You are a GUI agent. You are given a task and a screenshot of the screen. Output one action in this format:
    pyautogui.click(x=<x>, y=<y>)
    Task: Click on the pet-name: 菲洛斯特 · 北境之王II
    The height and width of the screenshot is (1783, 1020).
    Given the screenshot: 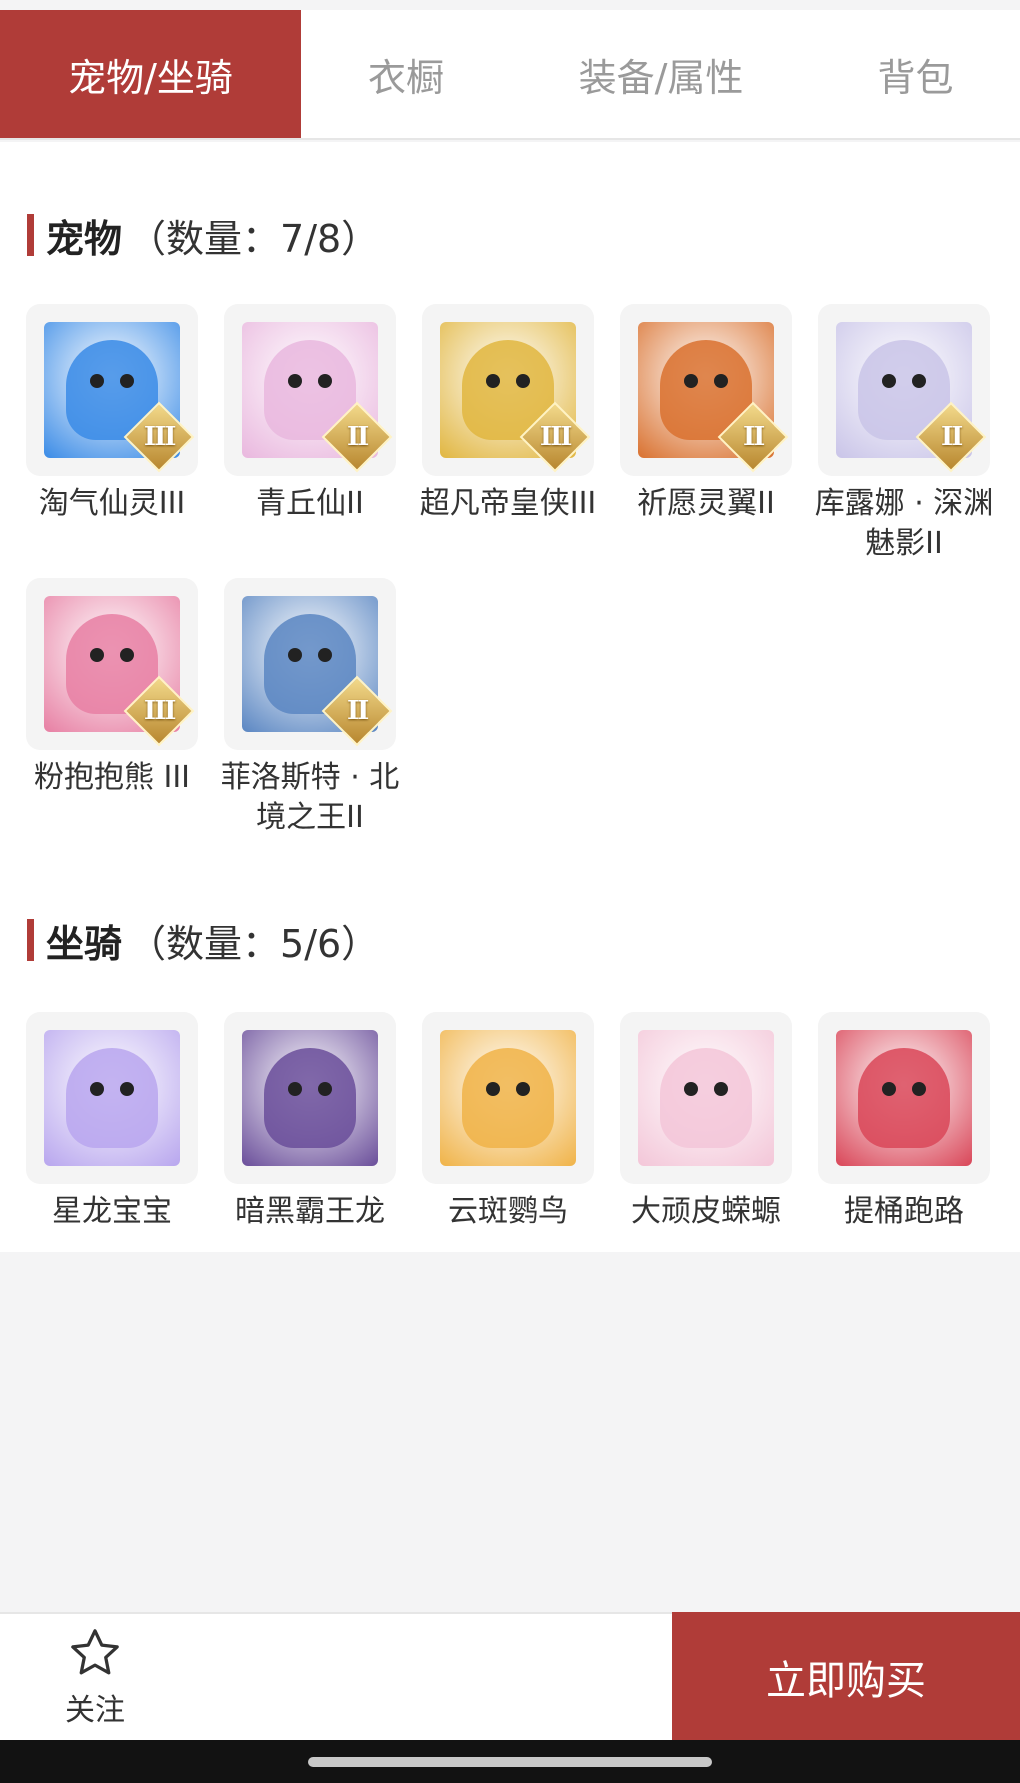 What is the action you would take?
    pyautogui.click(x=310, y=797)
    